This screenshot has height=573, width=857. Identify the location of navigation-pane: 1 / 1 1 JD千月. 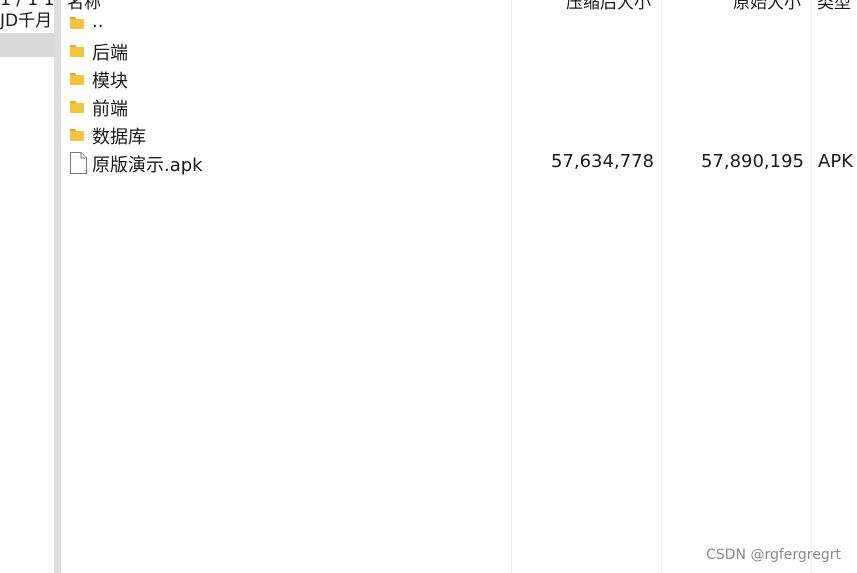
(27, 286).